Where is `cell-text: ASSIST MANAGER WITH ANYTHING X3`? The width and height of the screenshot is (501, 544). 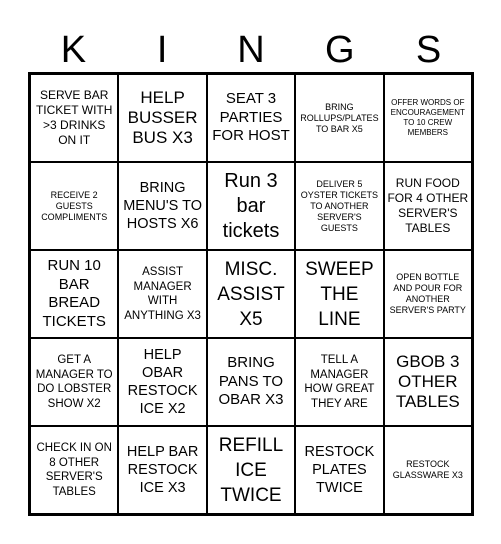
cell-text: ASSIST MANAGER WITH ANYTHING X3 is located at coordinates (162, 294).